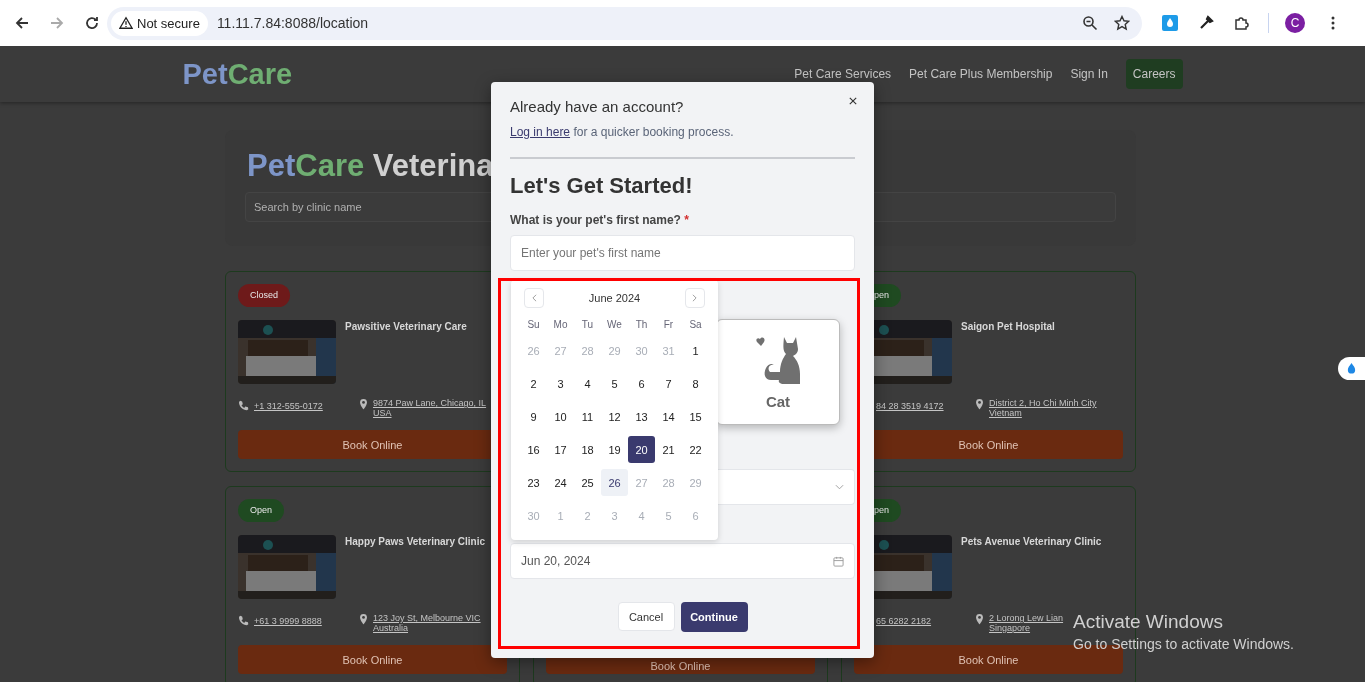 The image size is (1365, 682). Describe the element at coordinates (614, 449) in the screenshot. I see `calendar-day: 19` at that location.